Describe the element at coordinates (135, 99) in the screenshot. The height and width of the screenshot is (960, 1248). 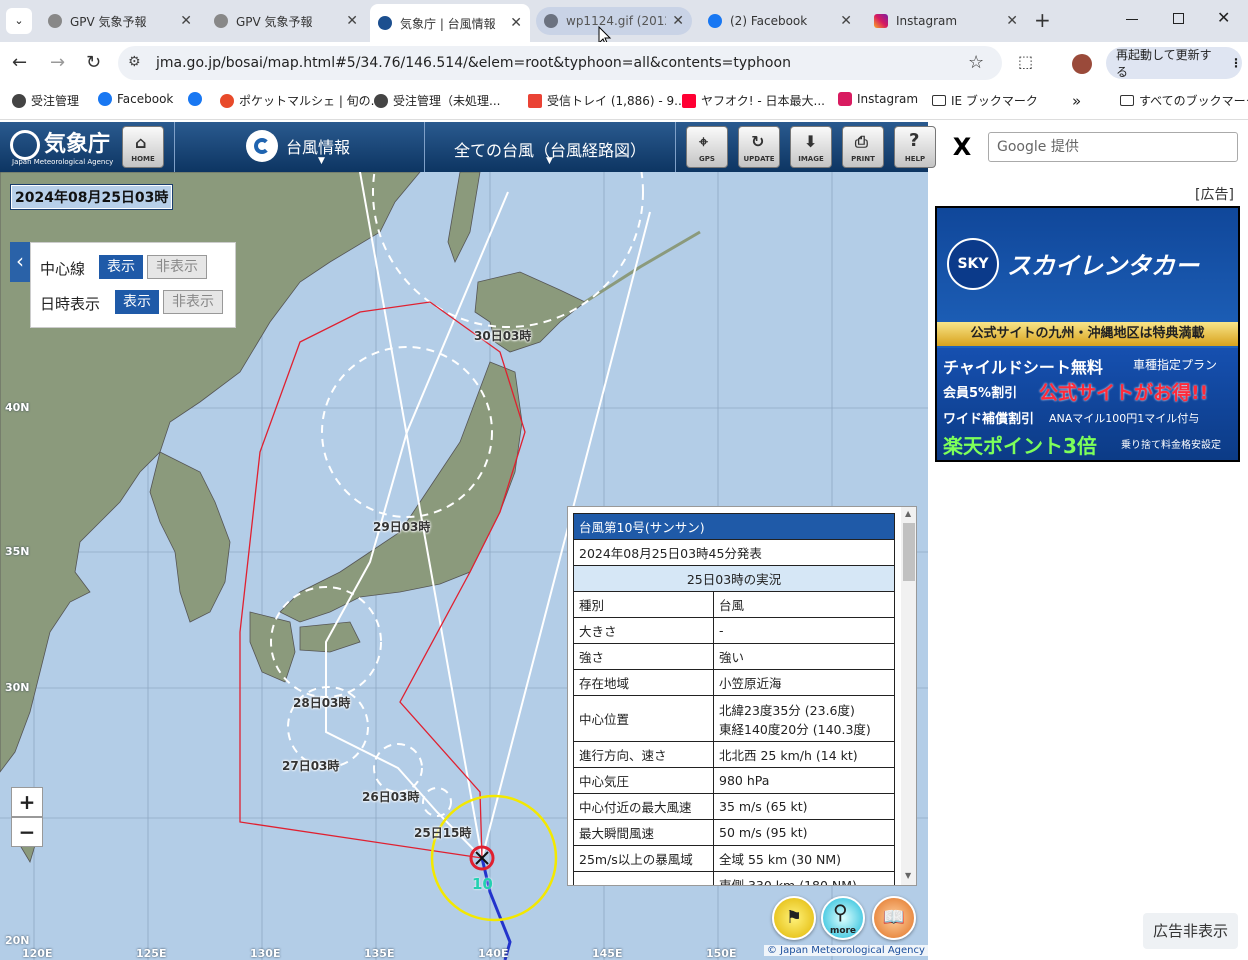
I see `bookmark-item: Facebook` at that location.